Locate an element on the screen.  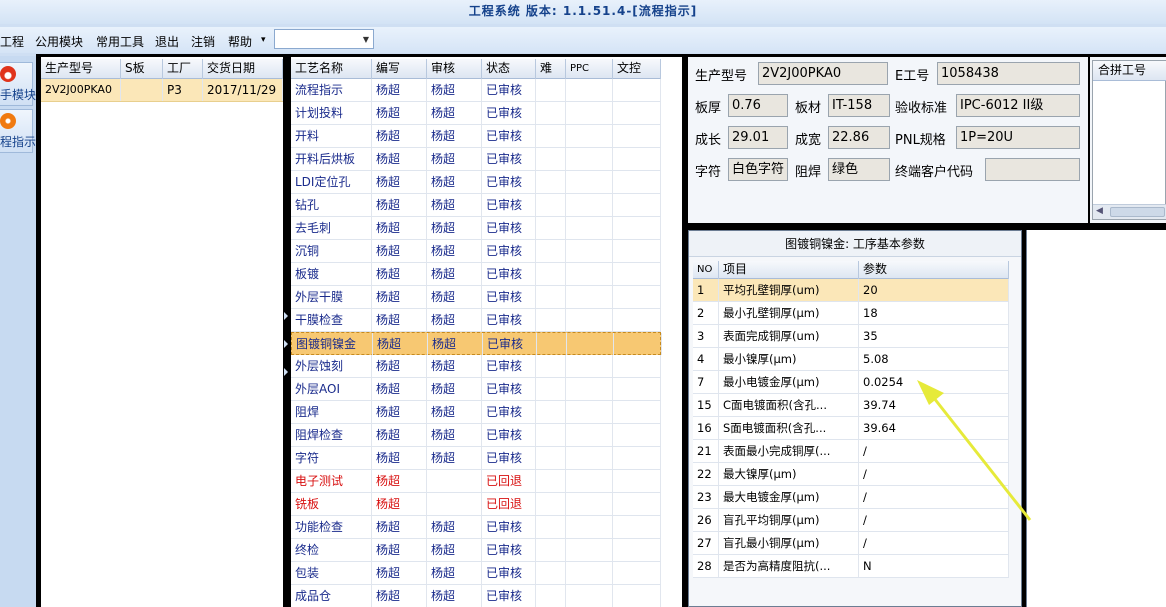
annotation-overlay is located at coordinates (974, 450).